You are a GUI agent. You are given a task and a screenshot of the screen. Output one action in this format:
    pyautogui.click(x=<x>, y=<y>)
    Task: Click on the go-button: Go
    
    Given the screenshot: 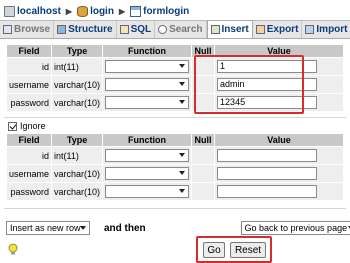 What is the action you would take?
    pyautogui.click(x=214, y=250)
    